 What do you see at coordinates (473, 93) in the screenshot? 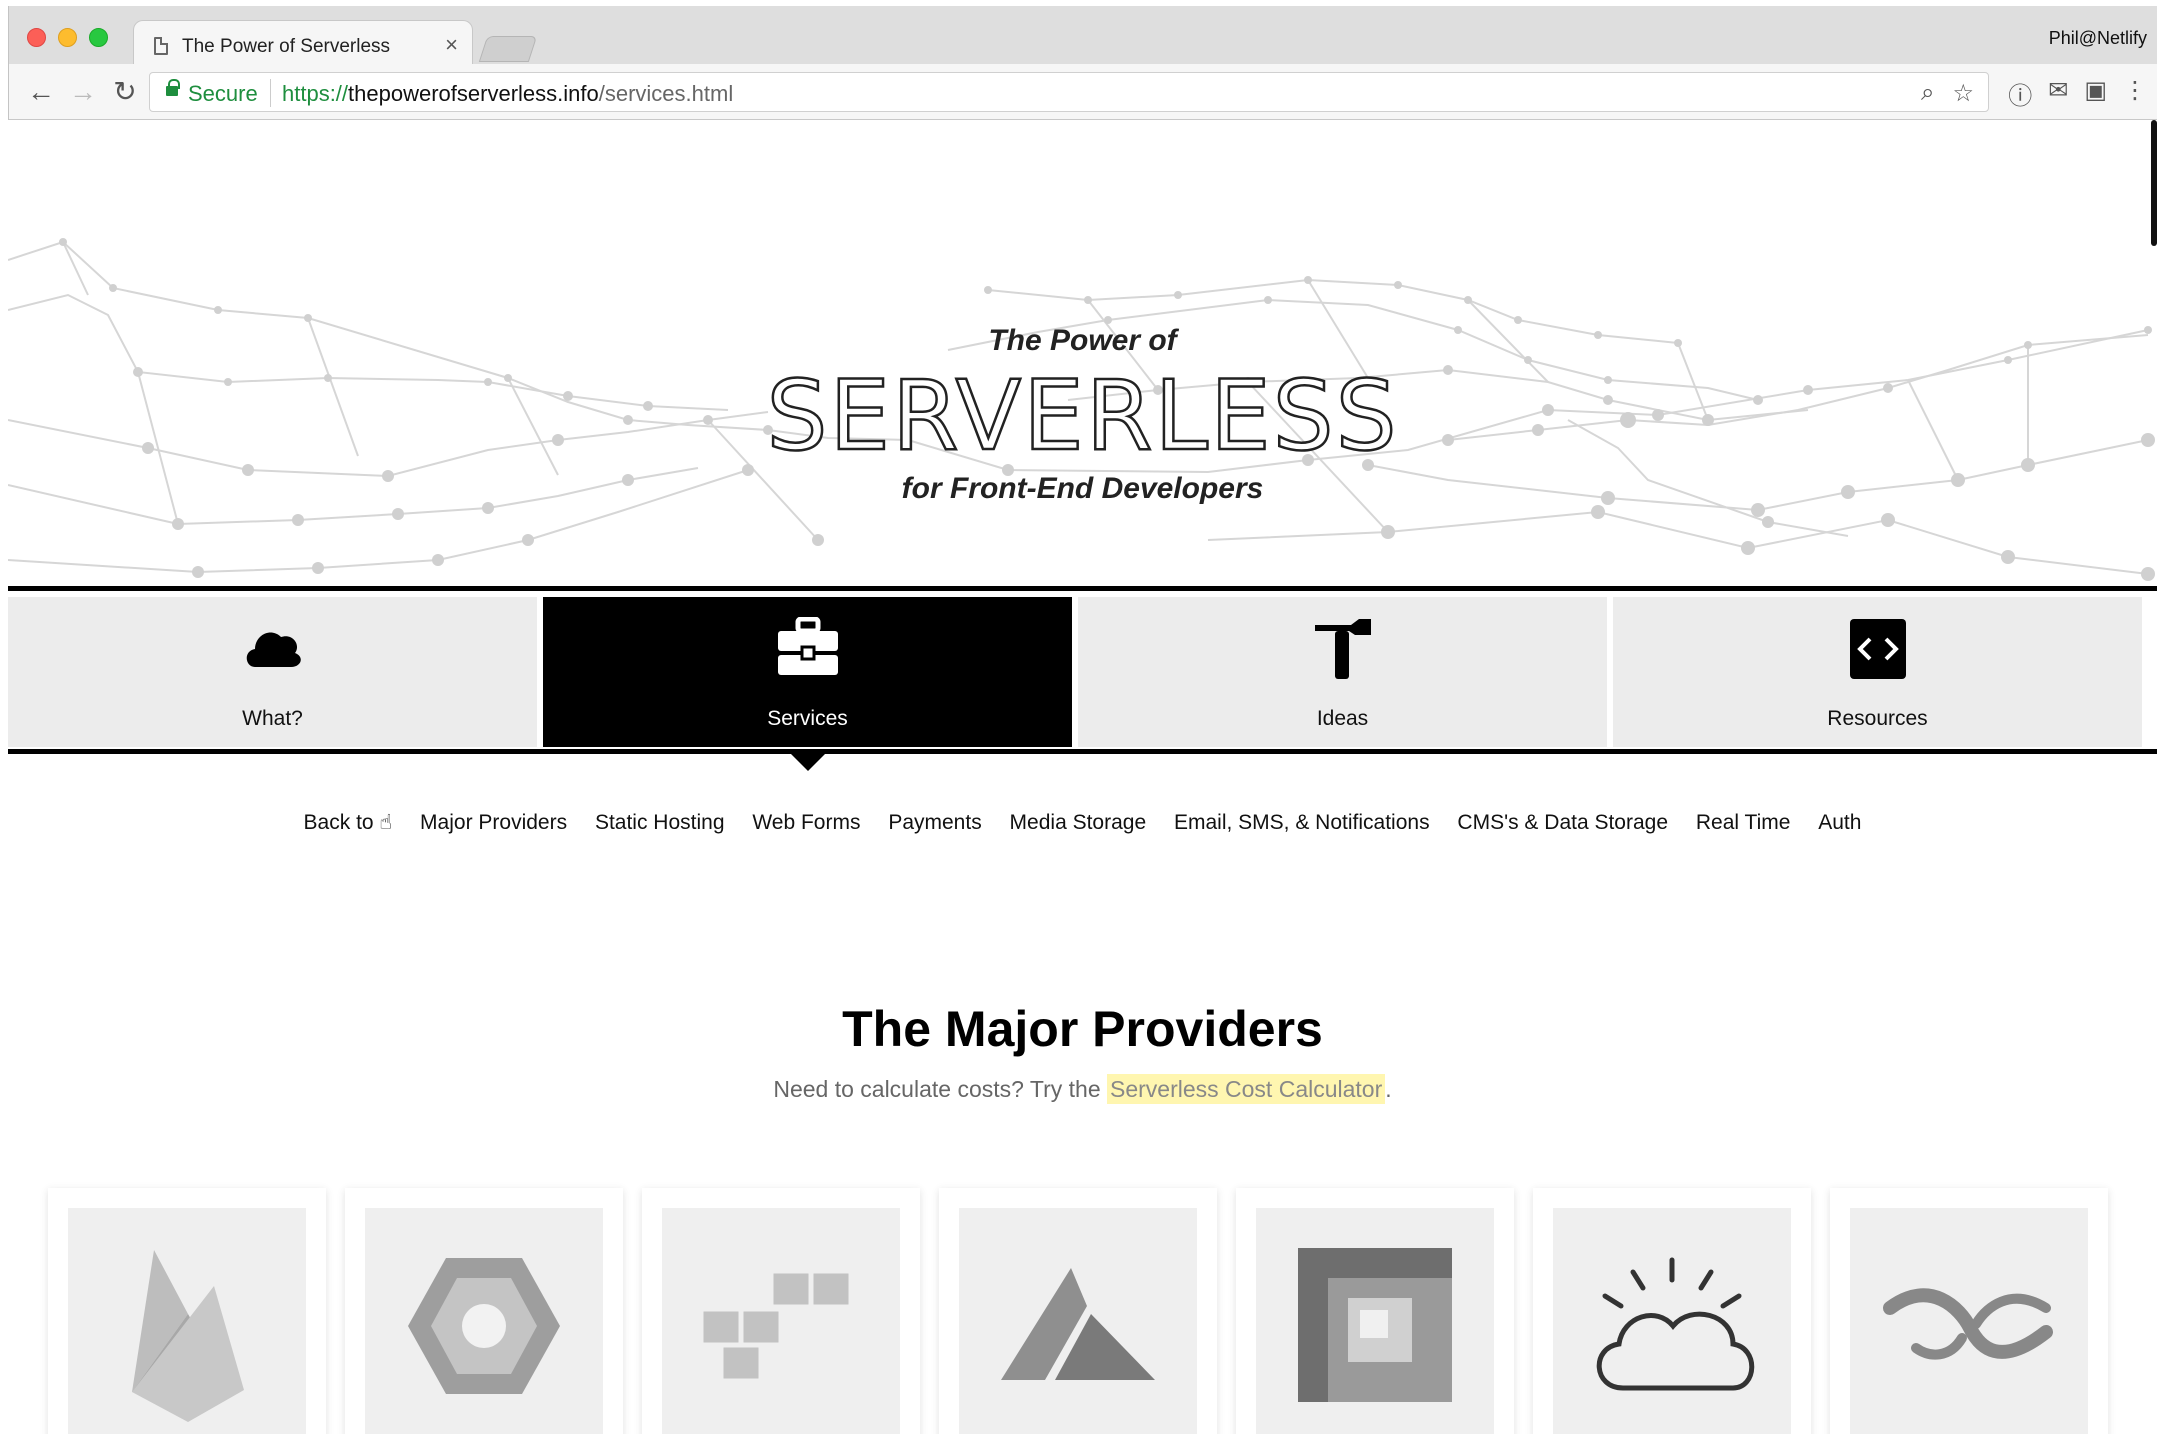
I see `url-host: thepowerofserverless.info` at bounding box center [473, 93].